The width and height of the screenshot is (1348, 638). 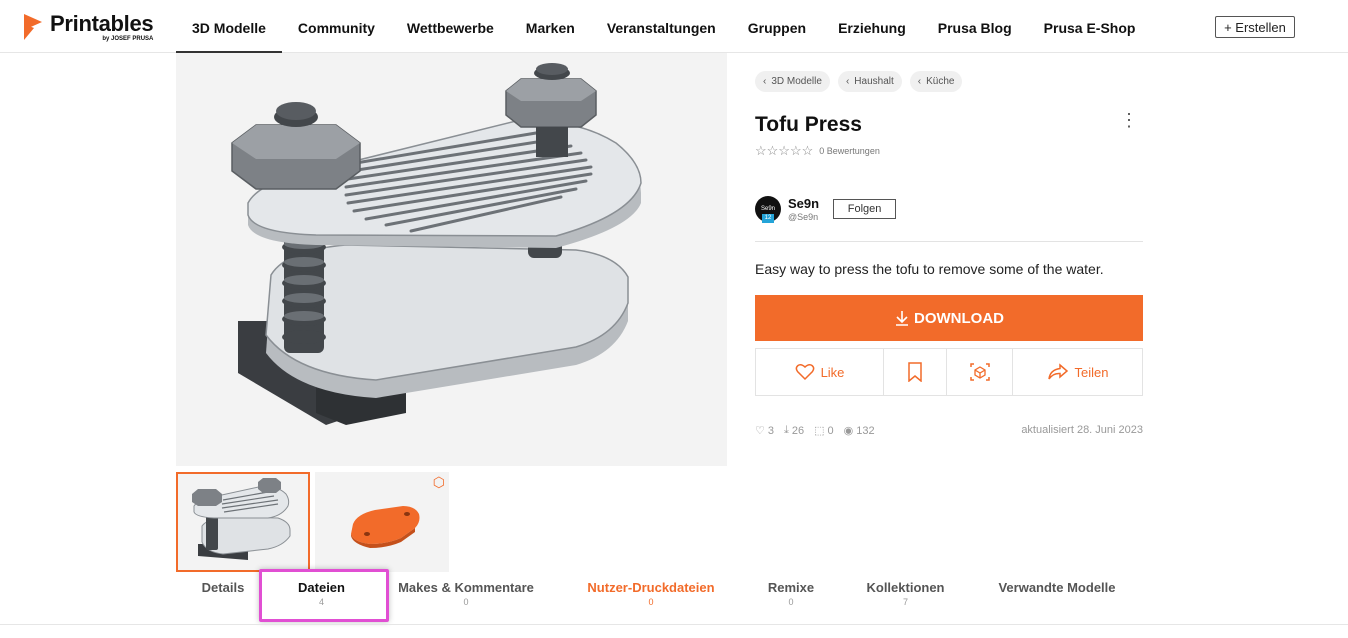 I want to click on downloads-count: 26, so click(x=798, y=430).